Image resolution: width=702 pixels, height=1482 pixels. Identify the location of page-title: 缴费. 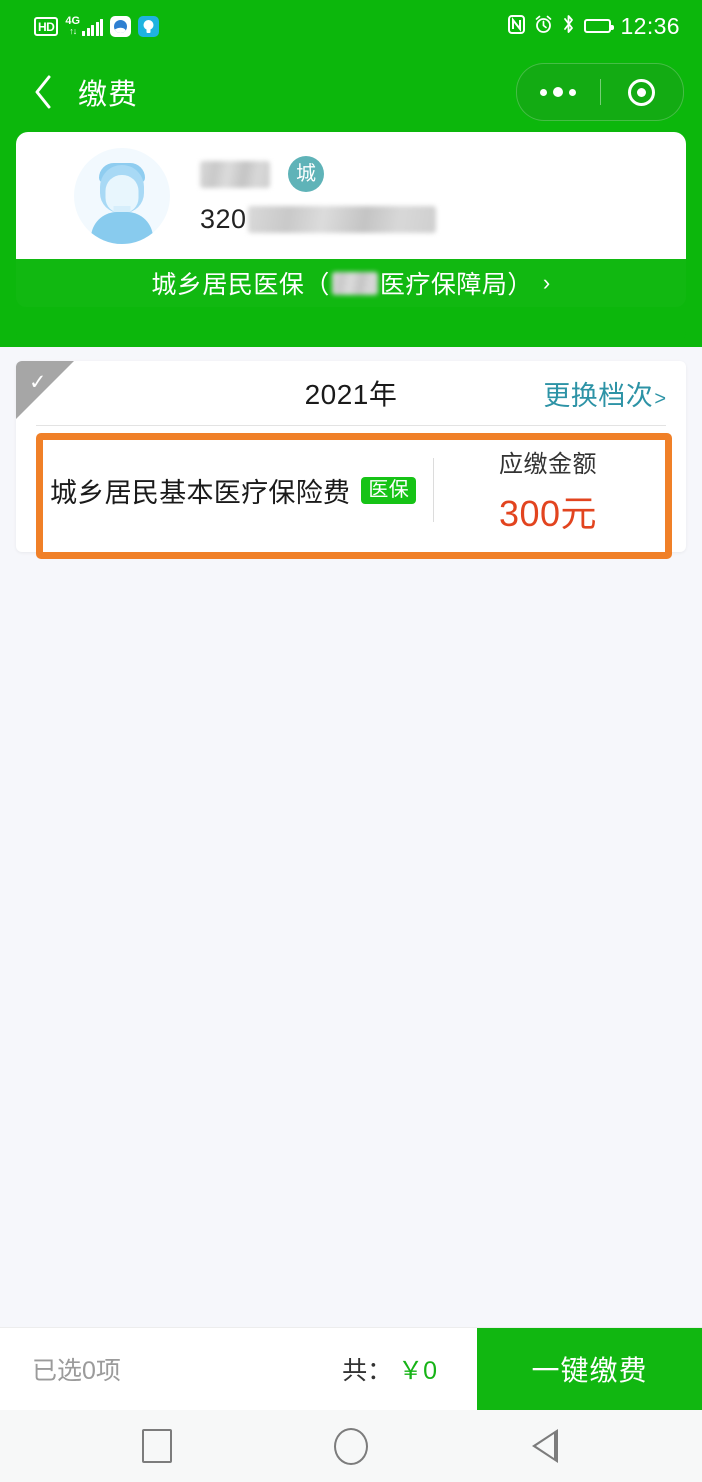
(108, 95).